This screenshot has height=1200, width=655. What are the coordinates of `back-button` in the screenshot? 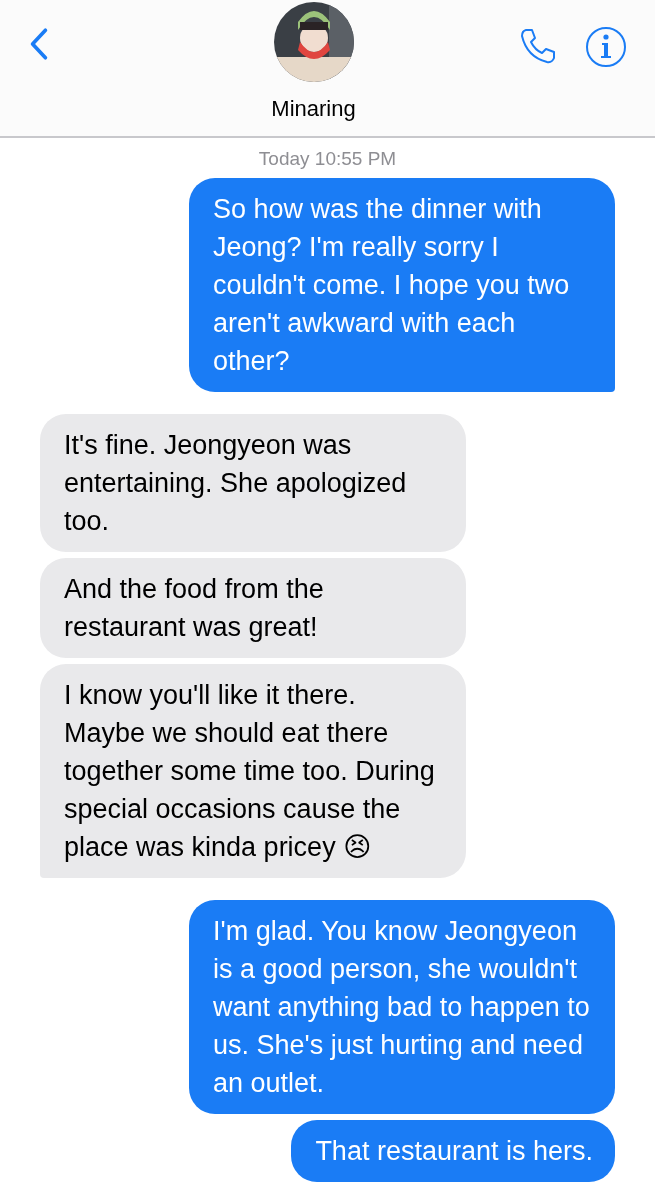 It's located at (39, 44).